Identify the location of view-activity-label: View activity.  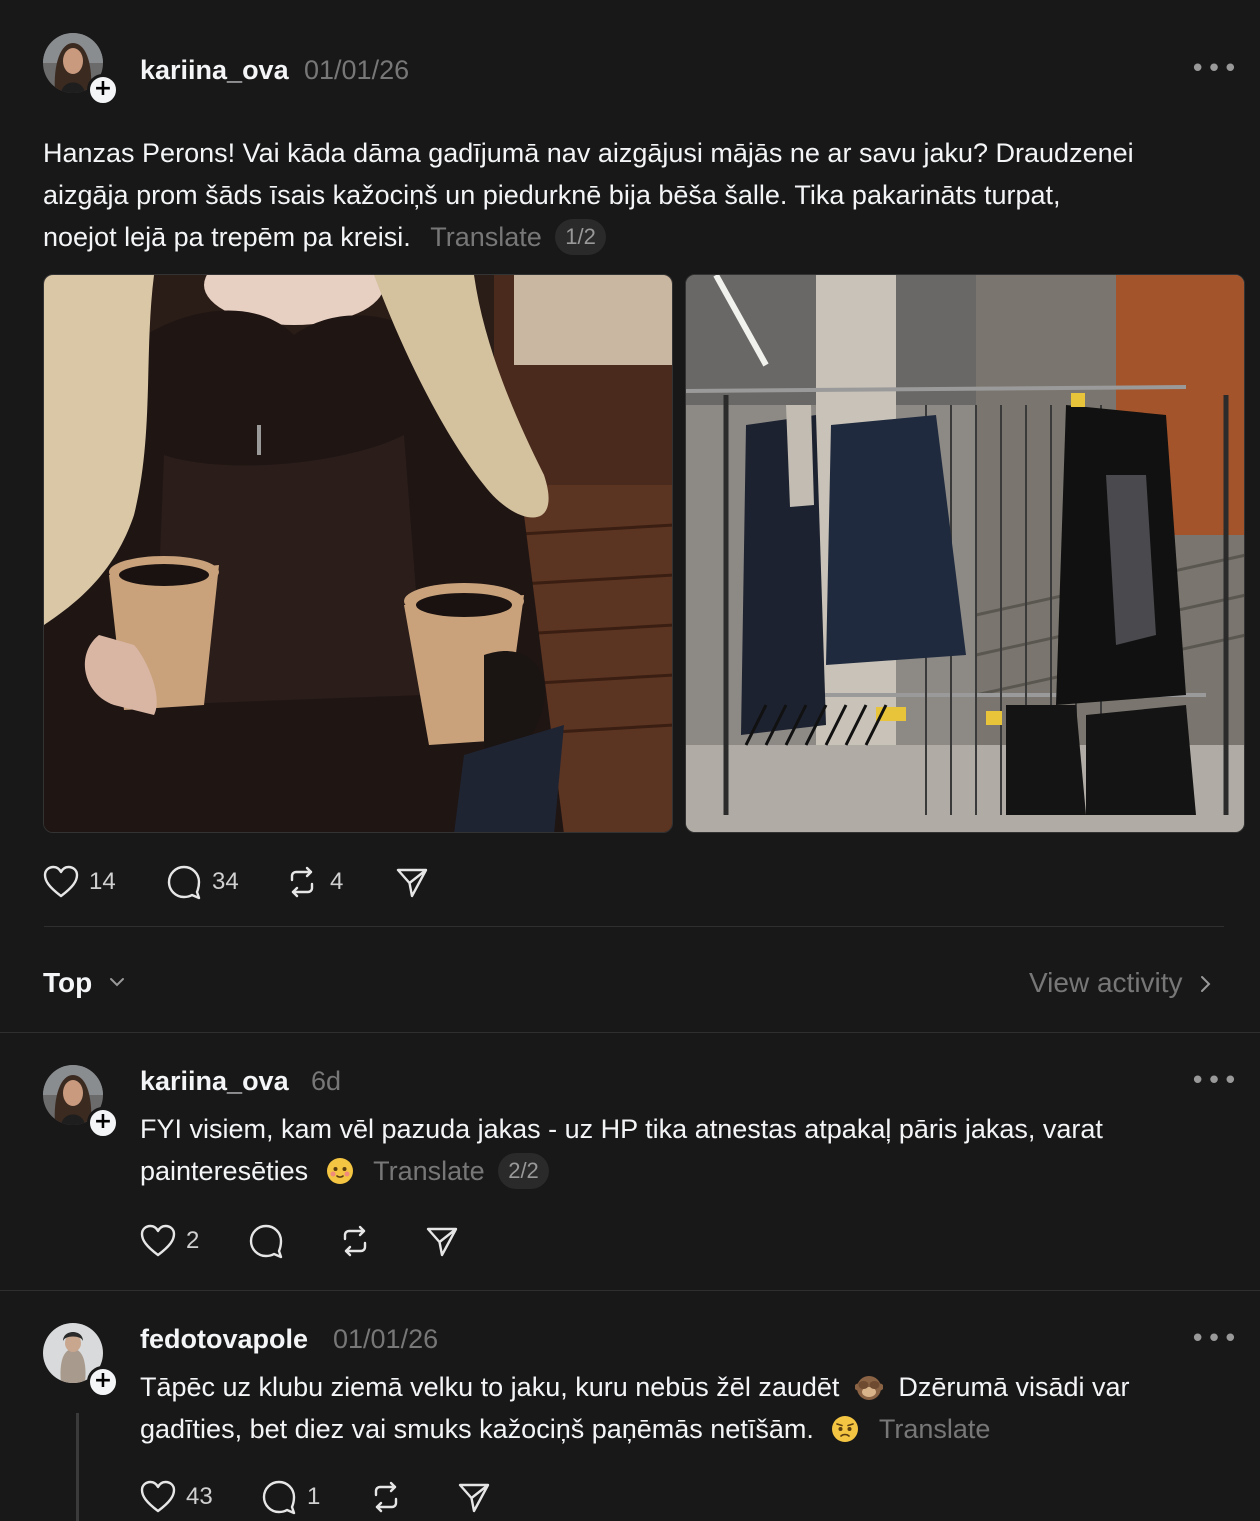
(1106, 982).